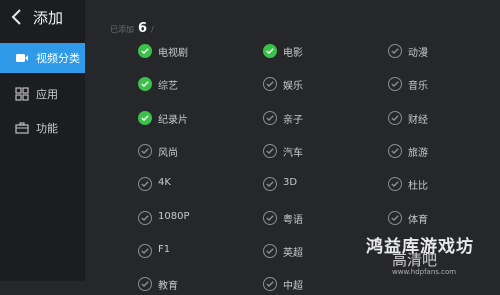 Image resolution: width=500 pixels, height=295 pixels. I want to click on category-label: 电影, so click(293, 53).